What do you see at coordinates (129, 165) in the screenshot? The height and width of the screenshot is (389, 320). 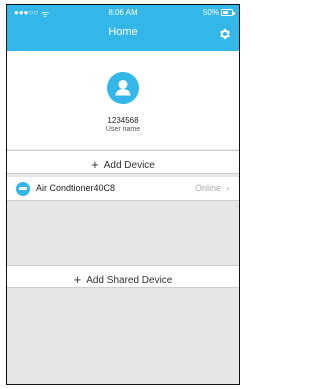 I see `add-device-text: Add Device` at bounding box center [129, 165].